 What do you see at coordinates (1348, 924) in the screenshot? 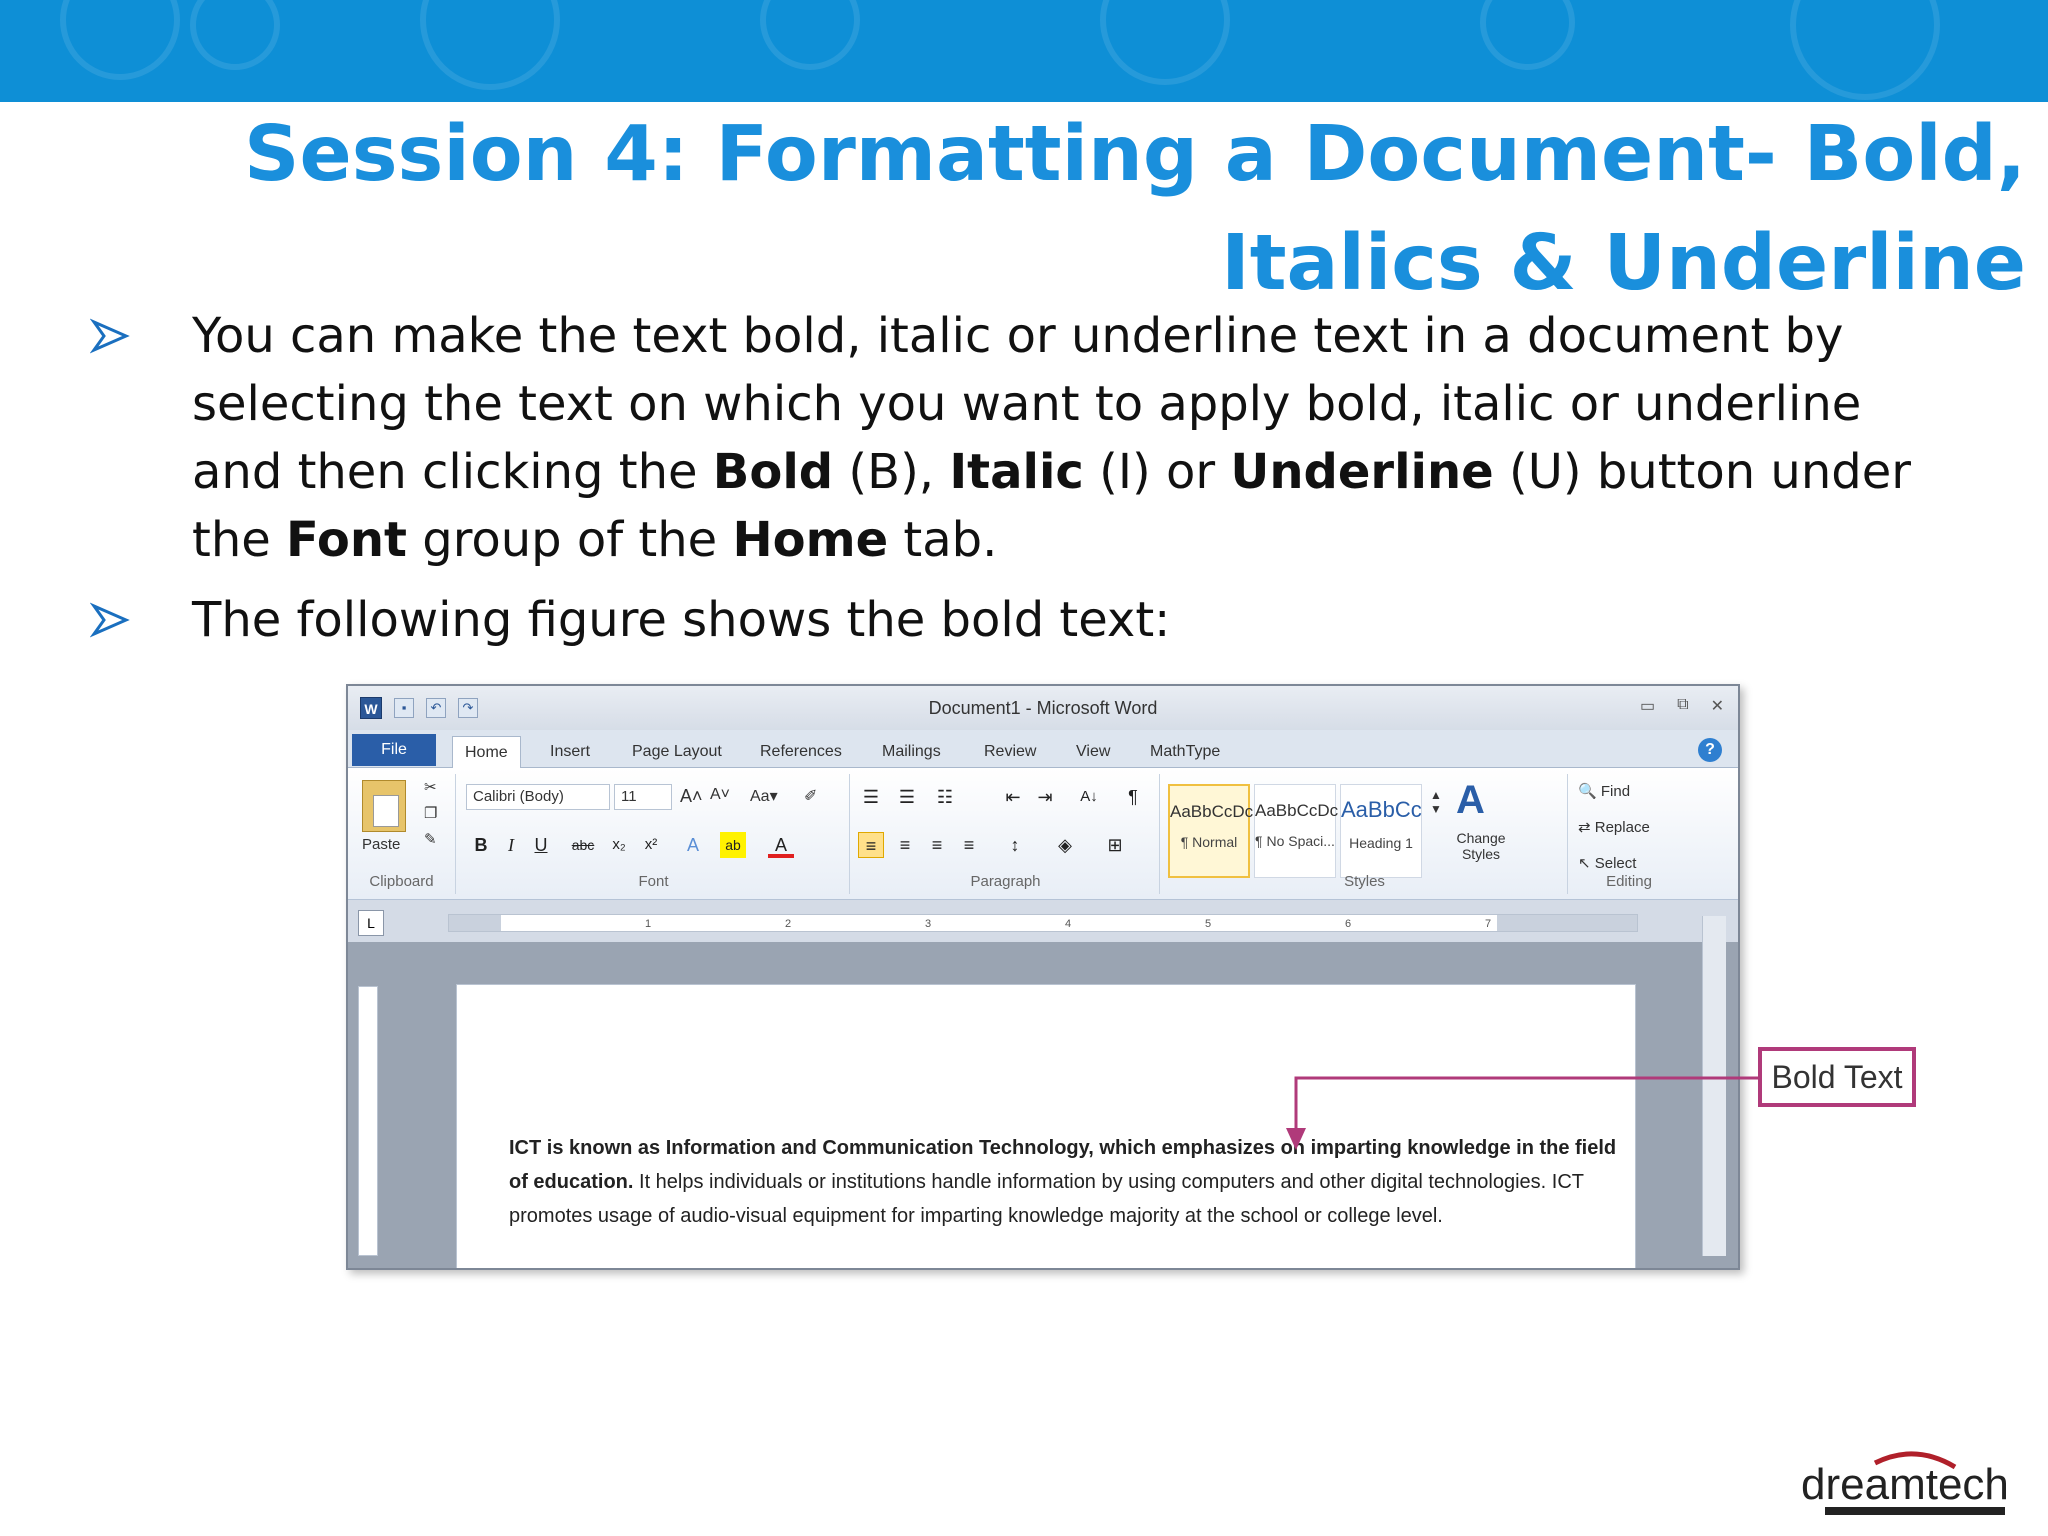
I see `ruler-number: 6` at bounding box center [1348, 924].